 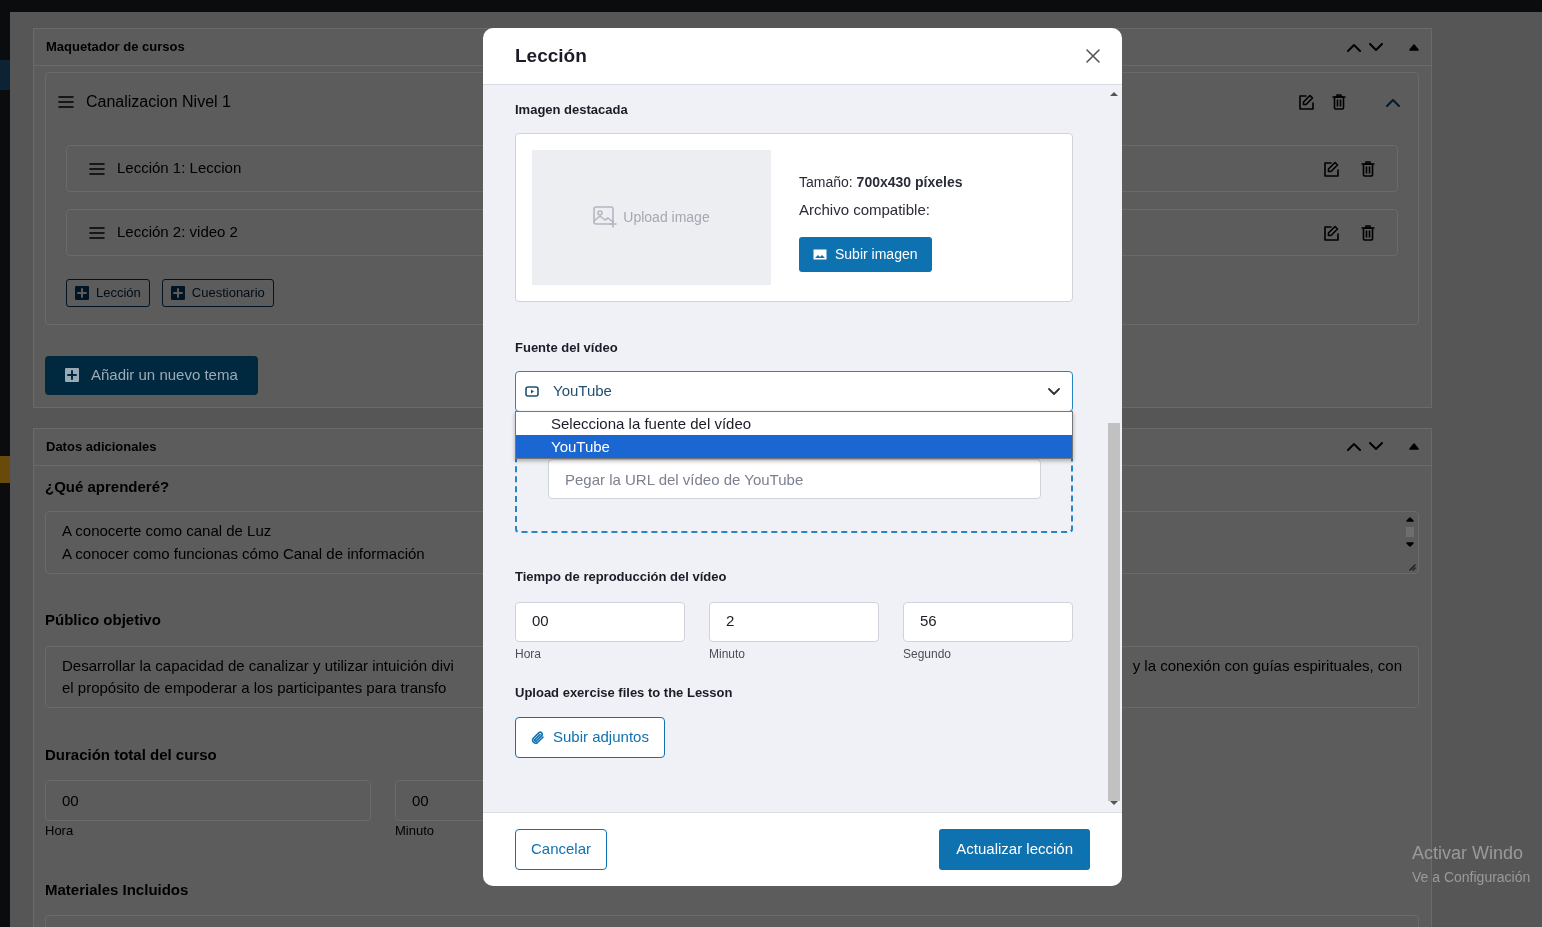 I want to click on text-line: y la conexión con guías espirituales, con, so click(x=1267, y=665).